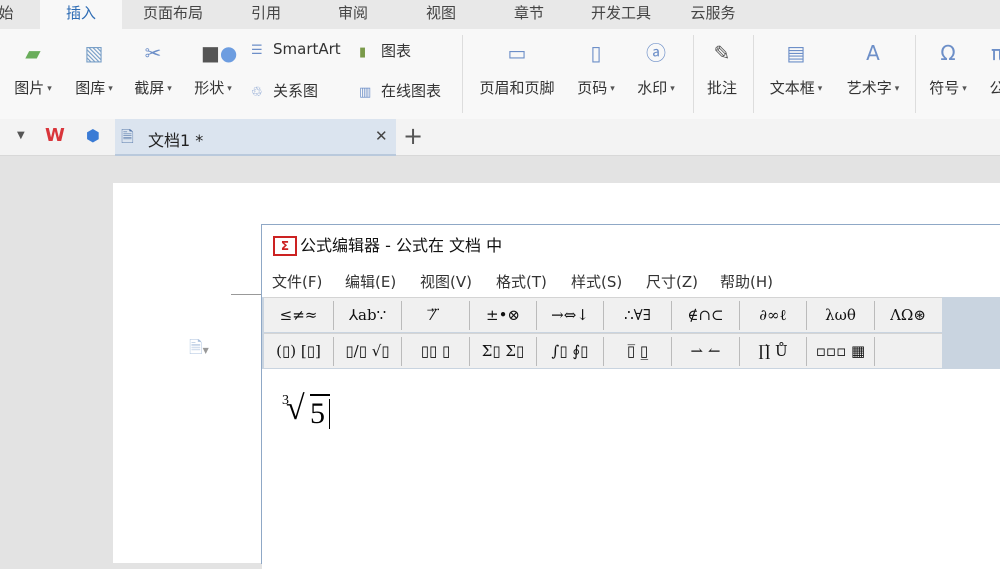  Describe the element at coordinates (992, 74) in the screenshot. I see `formula-button: π公` at that location.